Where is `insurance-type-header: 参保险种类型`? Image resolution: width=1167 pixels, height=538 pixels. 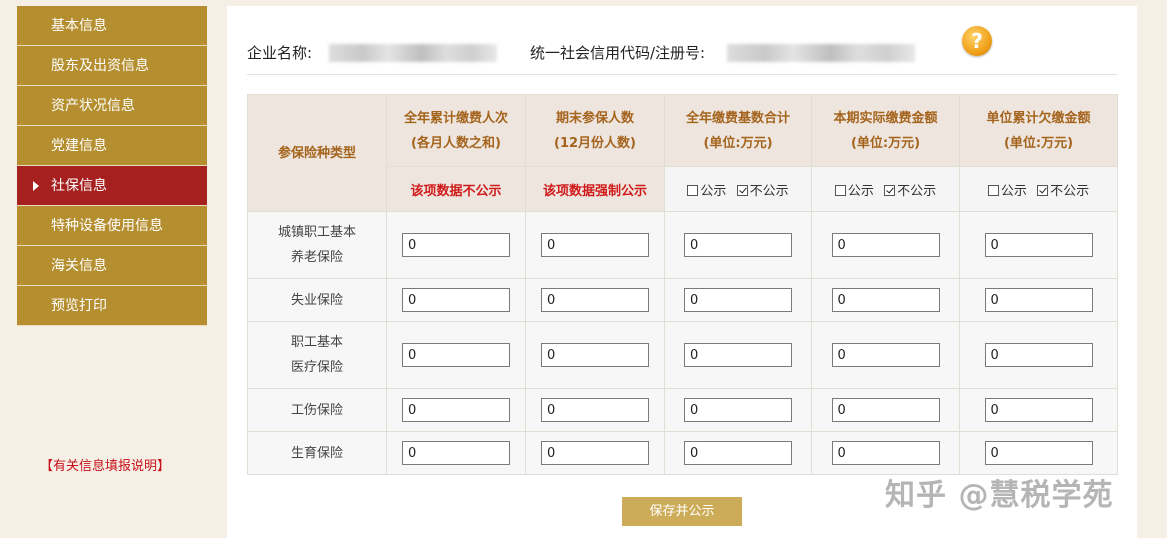 insurance-type-header: 参保险种类型 is located at coordinates (317, 153).